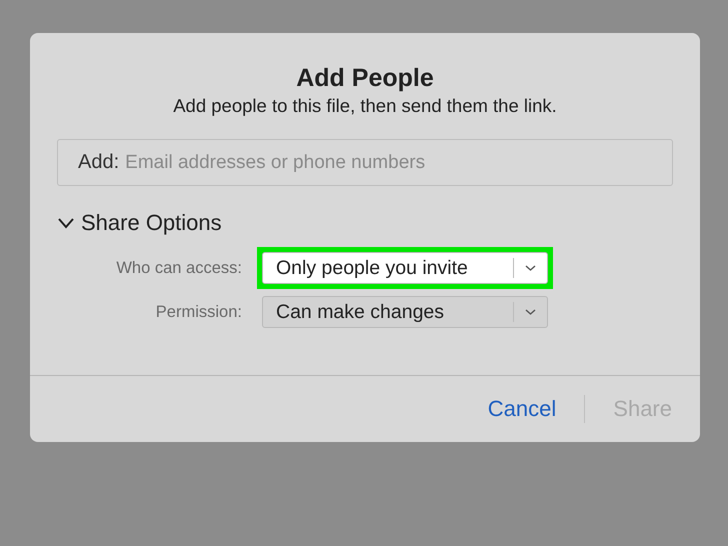 This screenshot has width=728, height=546. I want to click on add-field: Add: Email addresses or phone numbers, so click(365, 162).